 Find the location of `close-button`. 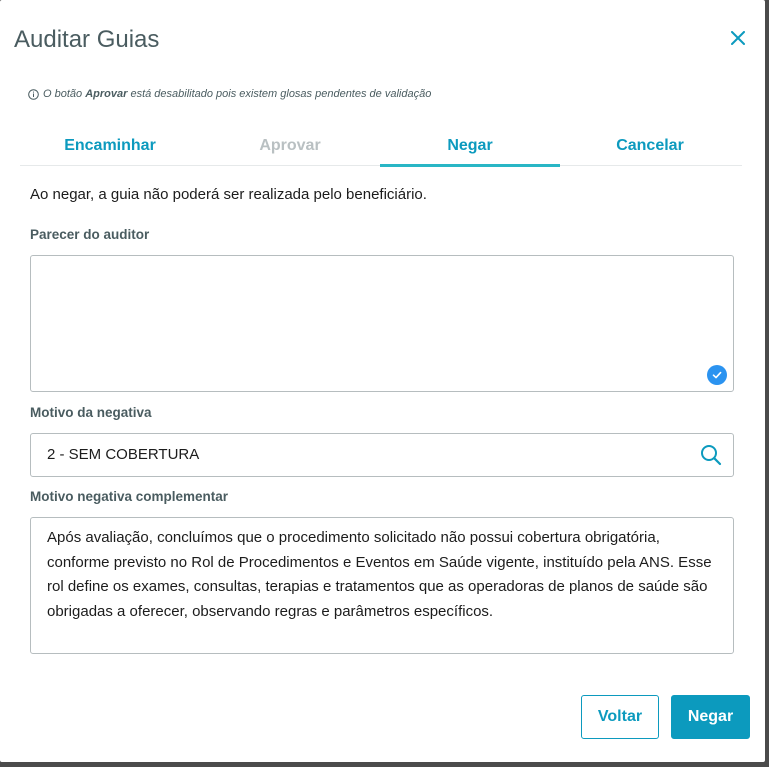

close-button is located at coordinates (738, 38).